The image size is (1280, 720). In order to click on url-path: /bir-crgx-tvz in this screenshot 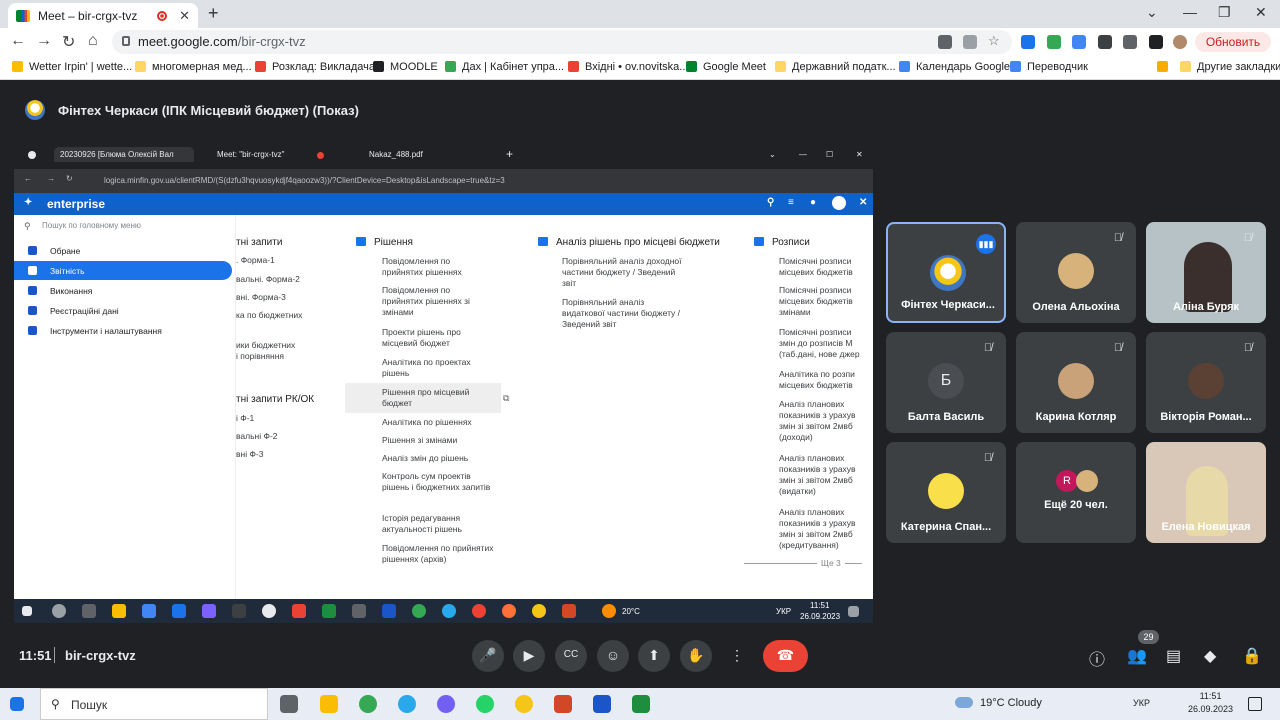, I will do `click(271, 41)`.